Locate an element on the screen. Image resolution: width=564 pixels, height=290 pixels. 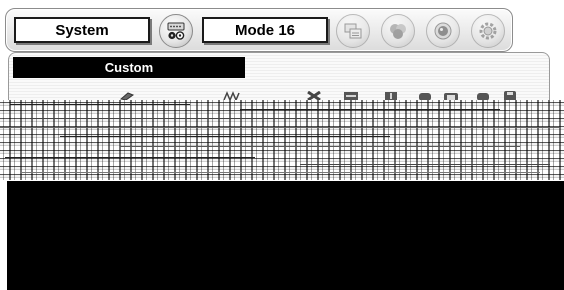
screen-button is located at coordinates (443, 31).